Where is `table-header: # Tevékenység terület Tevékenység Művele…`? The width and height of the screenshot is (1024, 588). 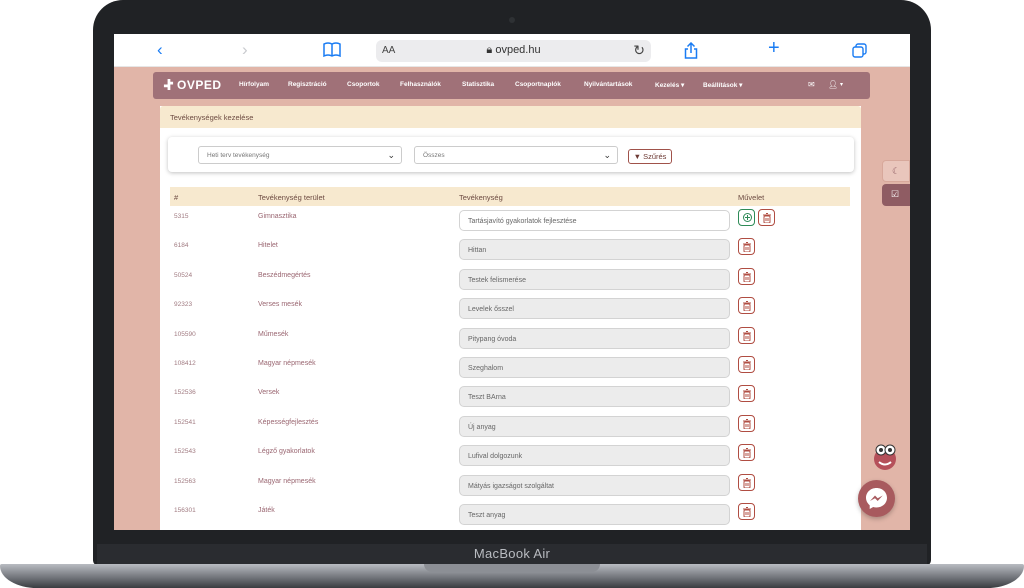 table-header: # Tevékenység terület Tevékenység Művele… is located at coordinates (510, 196).